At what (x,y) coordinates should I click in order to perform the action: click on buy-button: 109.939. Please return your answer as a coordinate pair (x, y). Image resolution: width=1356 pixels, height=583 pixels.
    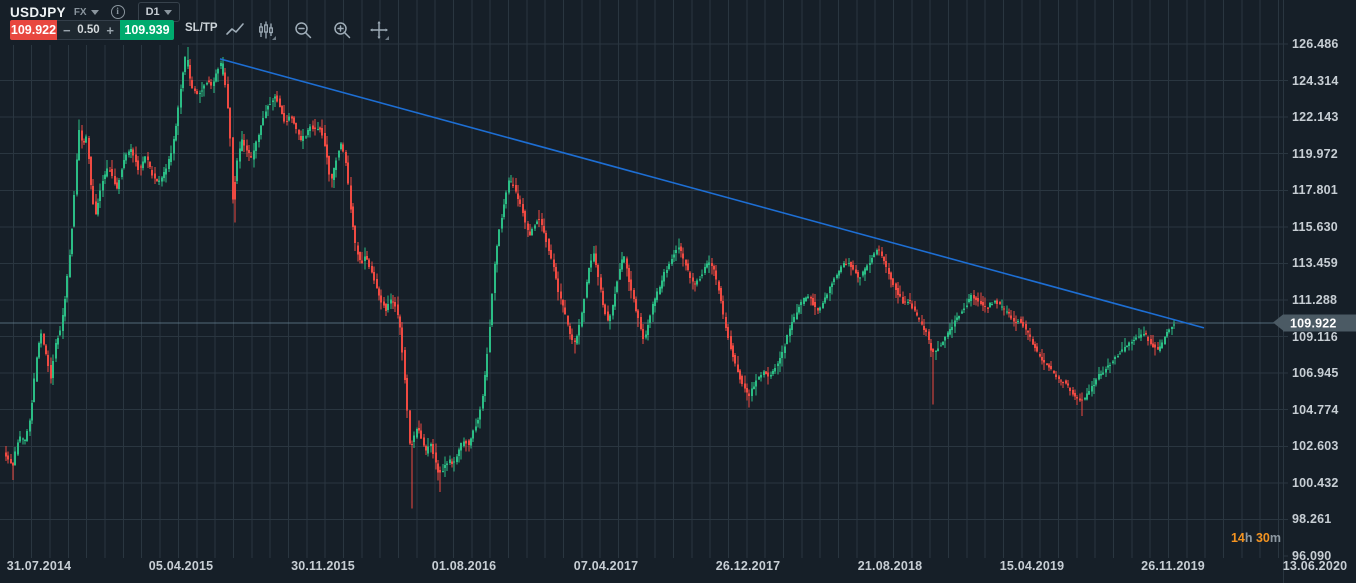
    Looking at the image, I should click on (147, 30).